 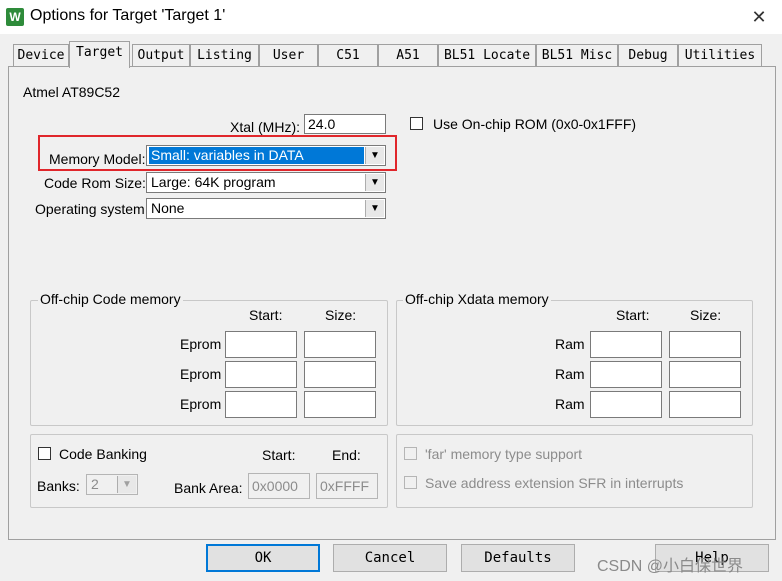 I want to click on device-name: Atmel AT89C52, so click(x=72, y=92).